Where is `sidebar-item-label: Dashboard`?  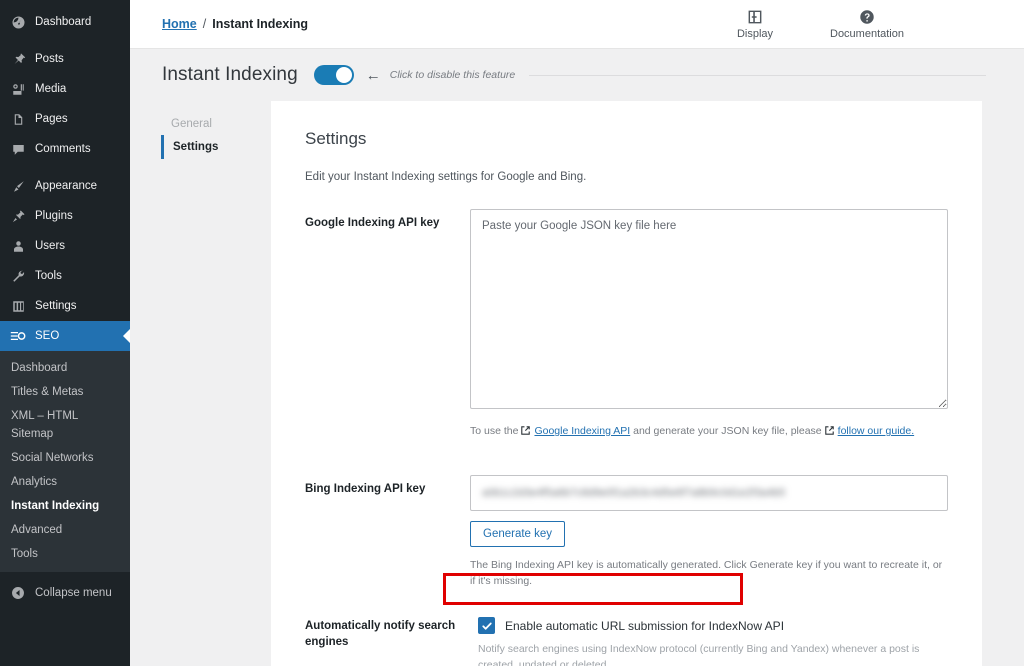
sidebar-item-label: Dashboard is located at coordinates (63, 22).